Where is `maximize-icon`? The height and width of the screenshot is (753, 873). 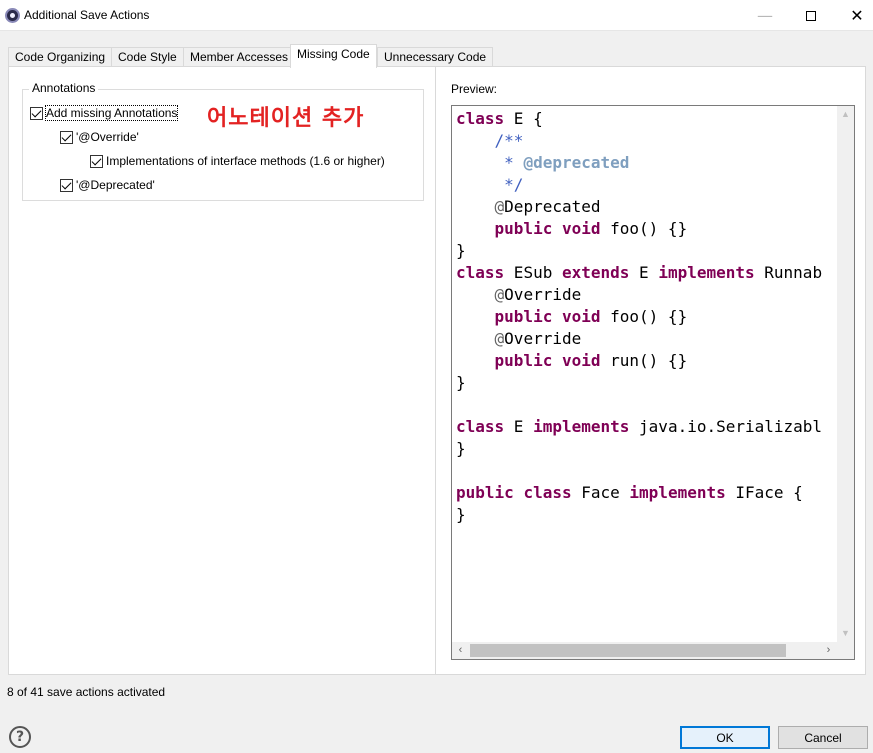 maximize-icon is located at coordinates (811, 15).